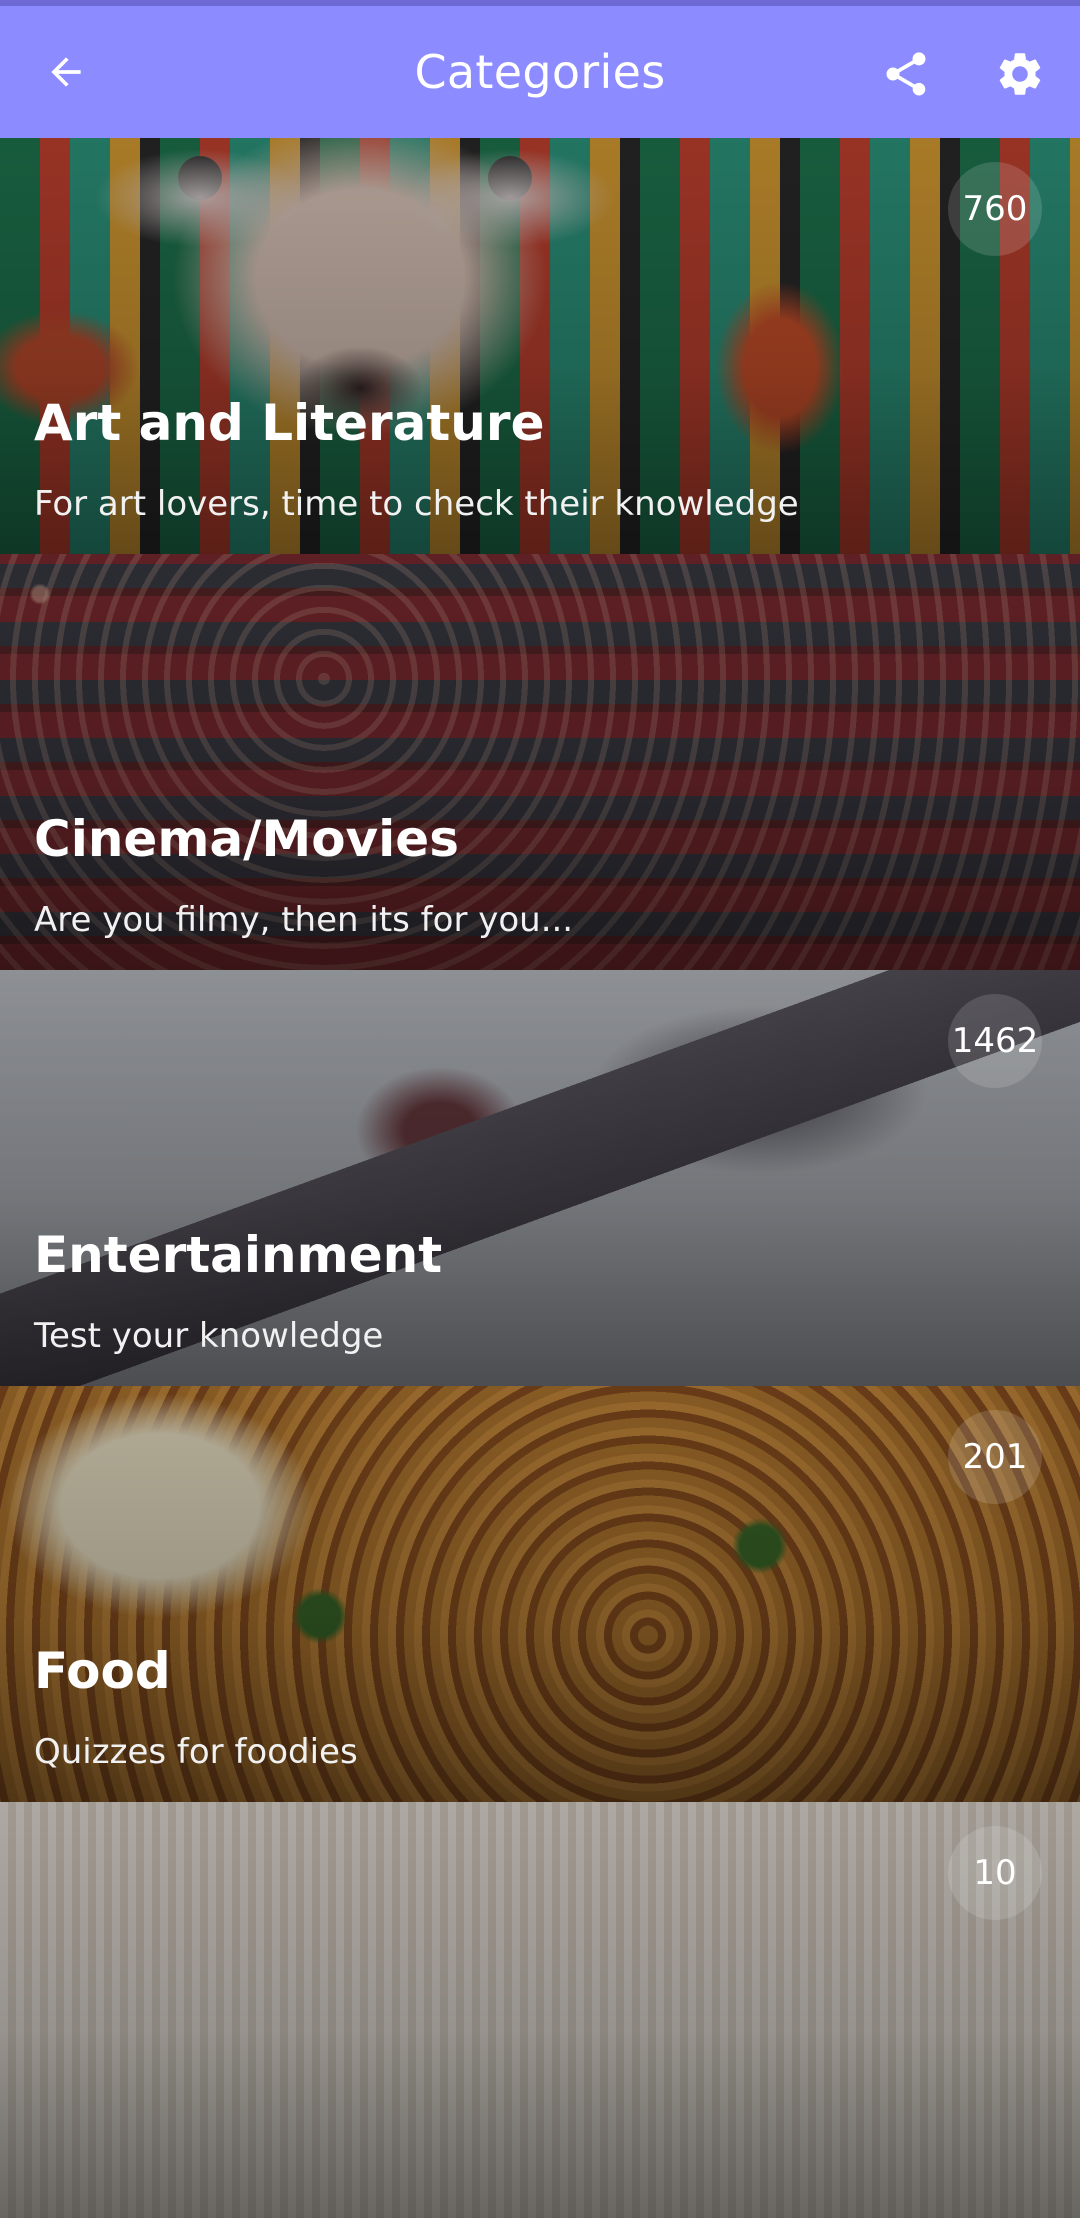 The width and height of the screenshot is (1080, 2218). What do you see at coordinates (289, 423) in the screenshot?
I see `category-title: Art and Literature` at bounding box center [289, 423].